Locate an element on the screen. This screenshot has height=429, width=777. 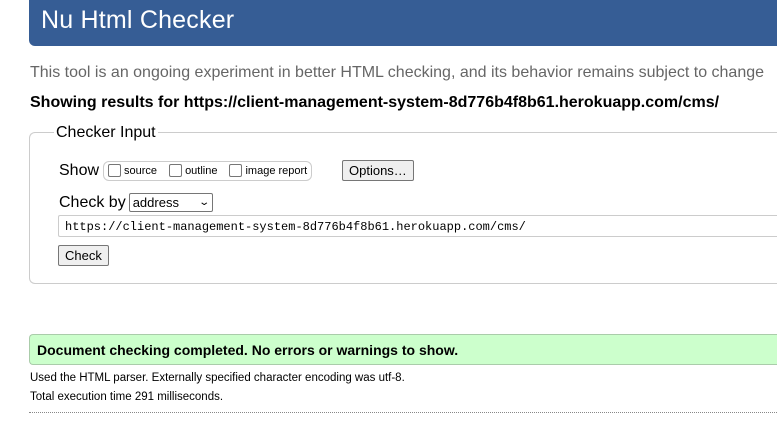
image-report-checkbox is located at coordinates (236, 170).